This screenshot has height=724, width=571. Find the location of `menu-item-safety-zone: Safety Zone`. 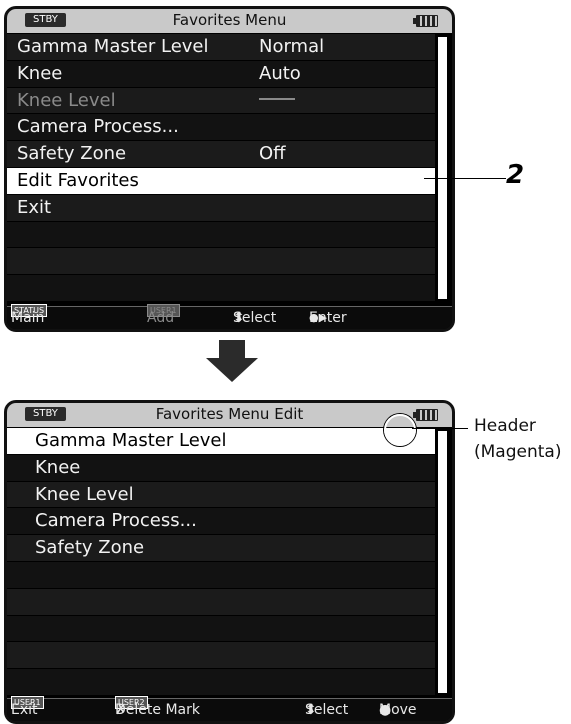

menu-item-safety-zone: Safety Zone is located at coordinates (221, 548).